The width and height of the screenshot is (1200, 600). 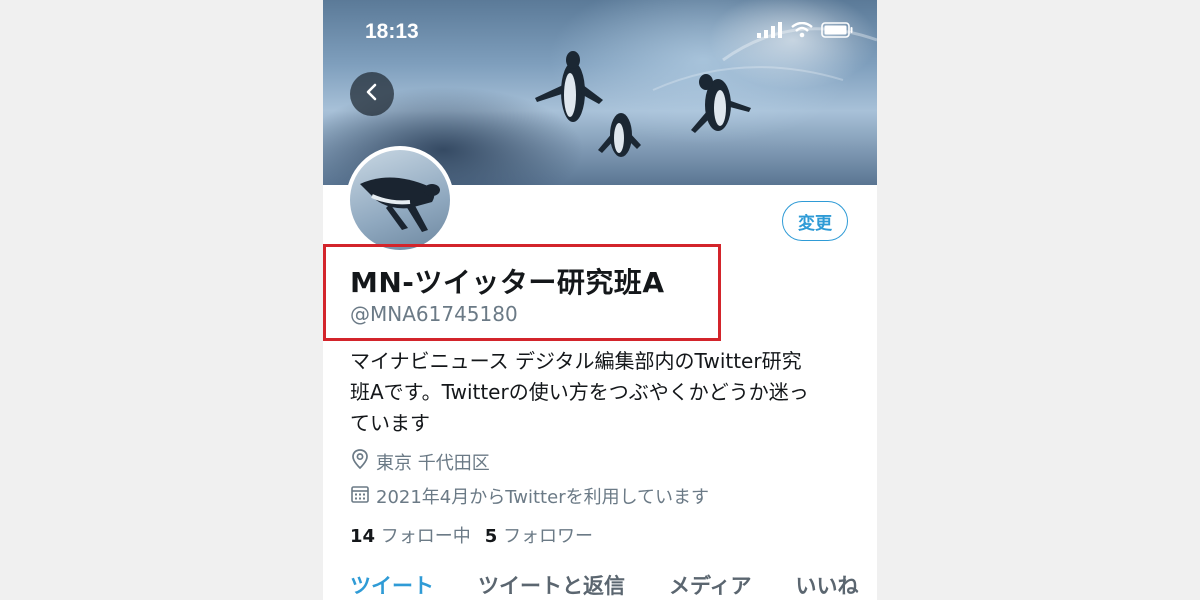 I want to click on joined-row: 2021年4月からTwitterを利用しています, so click(x=529, y=496).